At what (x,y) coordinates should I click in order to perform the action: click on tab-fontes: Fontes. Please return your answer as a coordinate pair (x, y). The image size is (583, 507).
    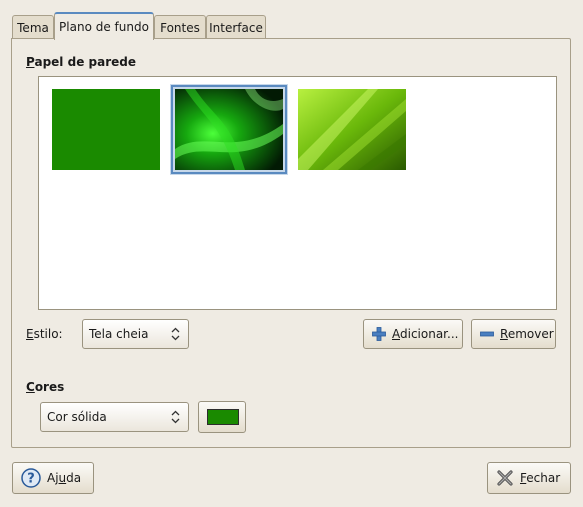
    Looking at the image, I should click on (180, 27).